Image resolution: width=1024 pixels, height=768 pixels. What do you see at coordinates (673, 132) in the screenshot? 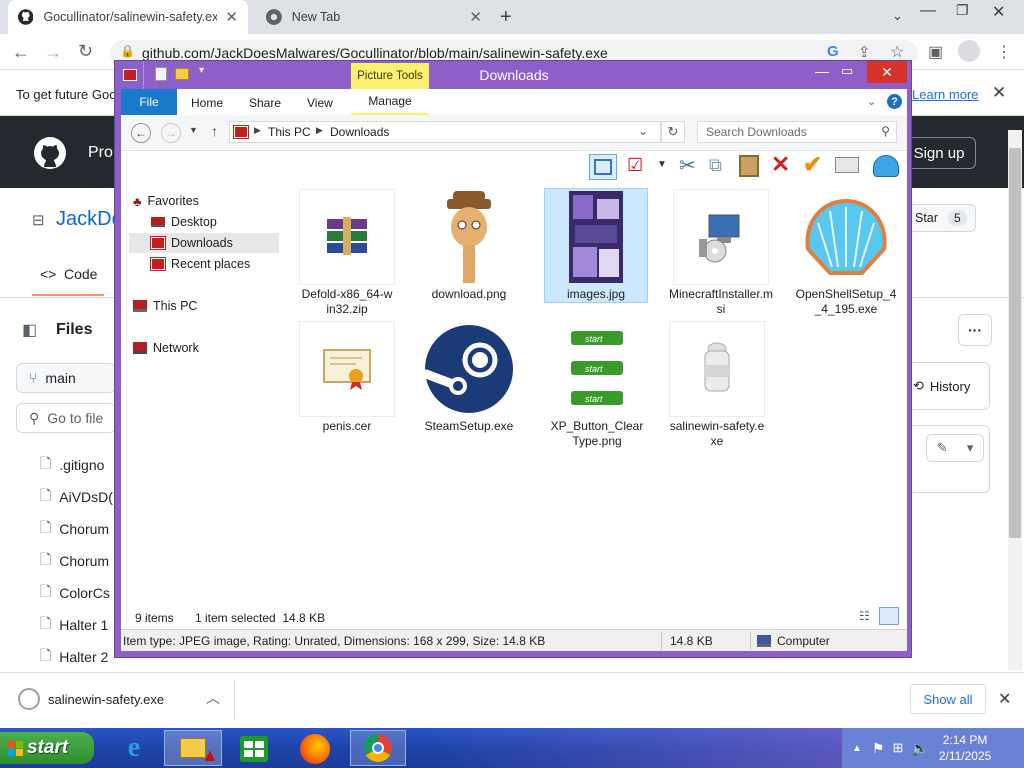
I see `refresh-icon: ↻` at bounding box center [673, 132].